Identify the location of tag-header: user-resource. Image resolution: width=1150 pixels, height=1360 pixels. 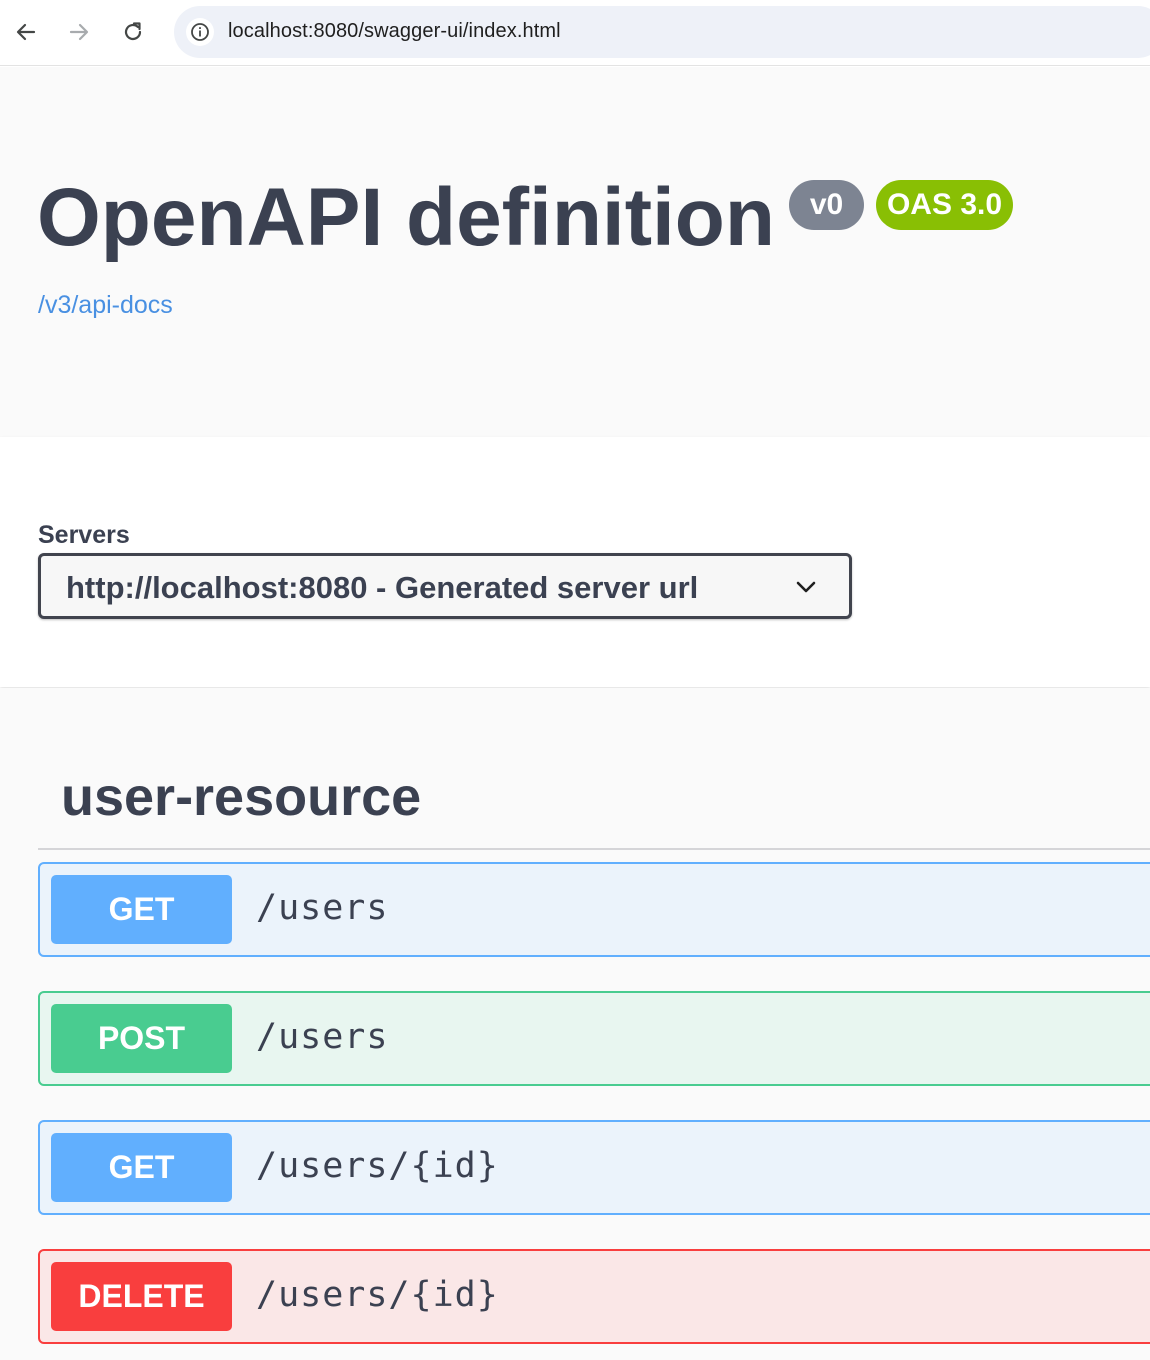
(594, 804).